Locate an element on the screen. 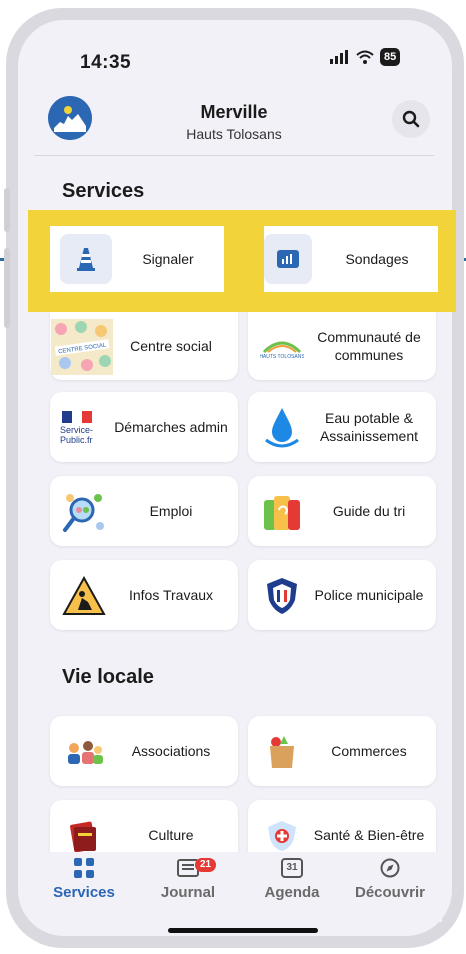 The height and width of the screenshot is (954, 466). service-card-communaute-de-communes: HAUTS TOLOSANS Communauté de communes is located at coordinates (342, 346).